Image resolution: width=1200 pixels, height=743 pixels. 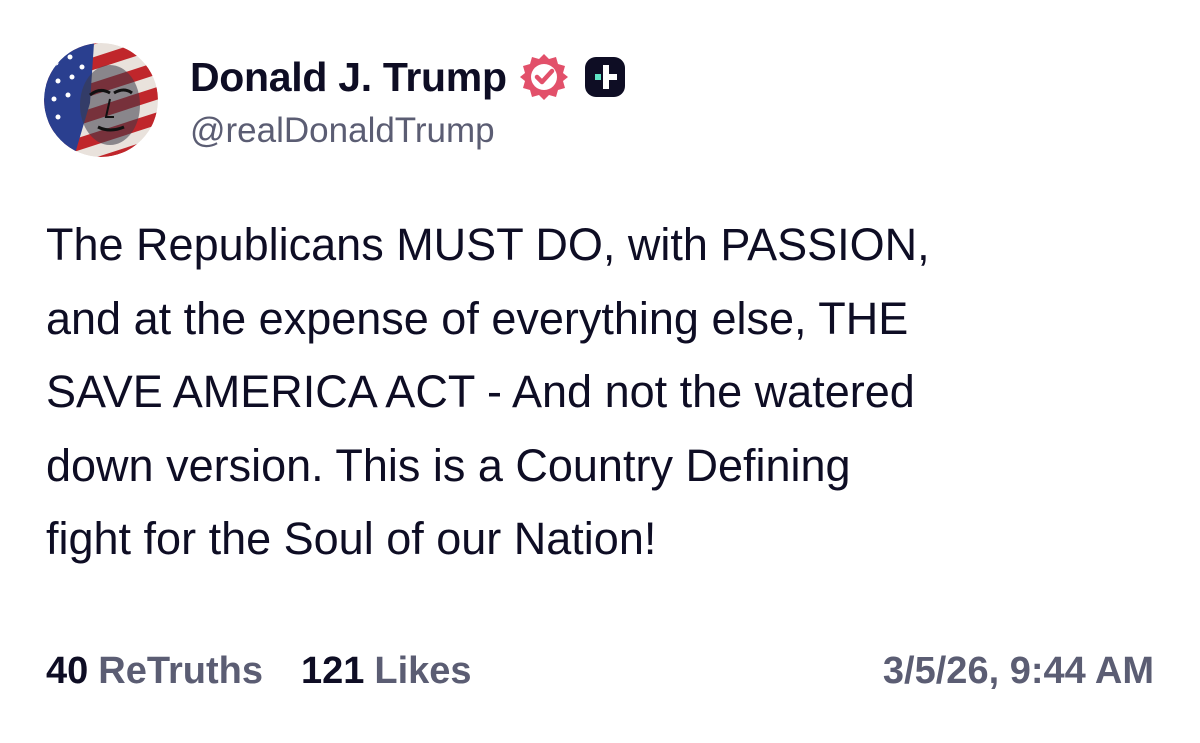 I want to click on likes-count: 121, so click(x=332, y=671).